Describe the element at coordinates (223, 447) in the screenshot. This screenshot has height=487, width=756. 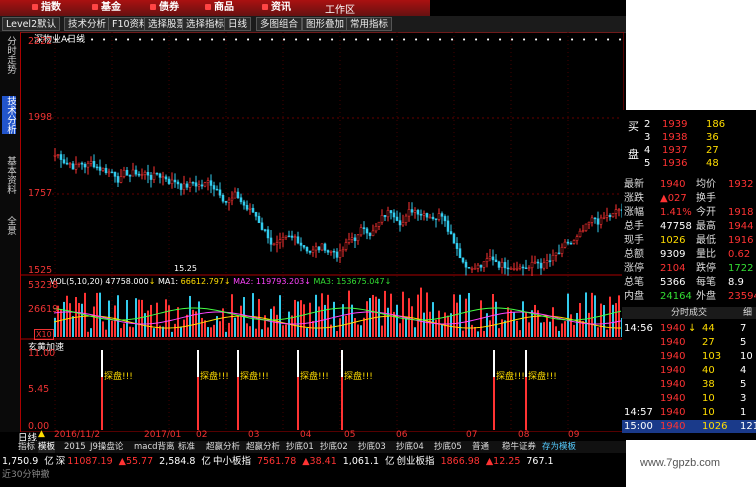
I see `tab-super-win-1: 超赢分析` at that location.